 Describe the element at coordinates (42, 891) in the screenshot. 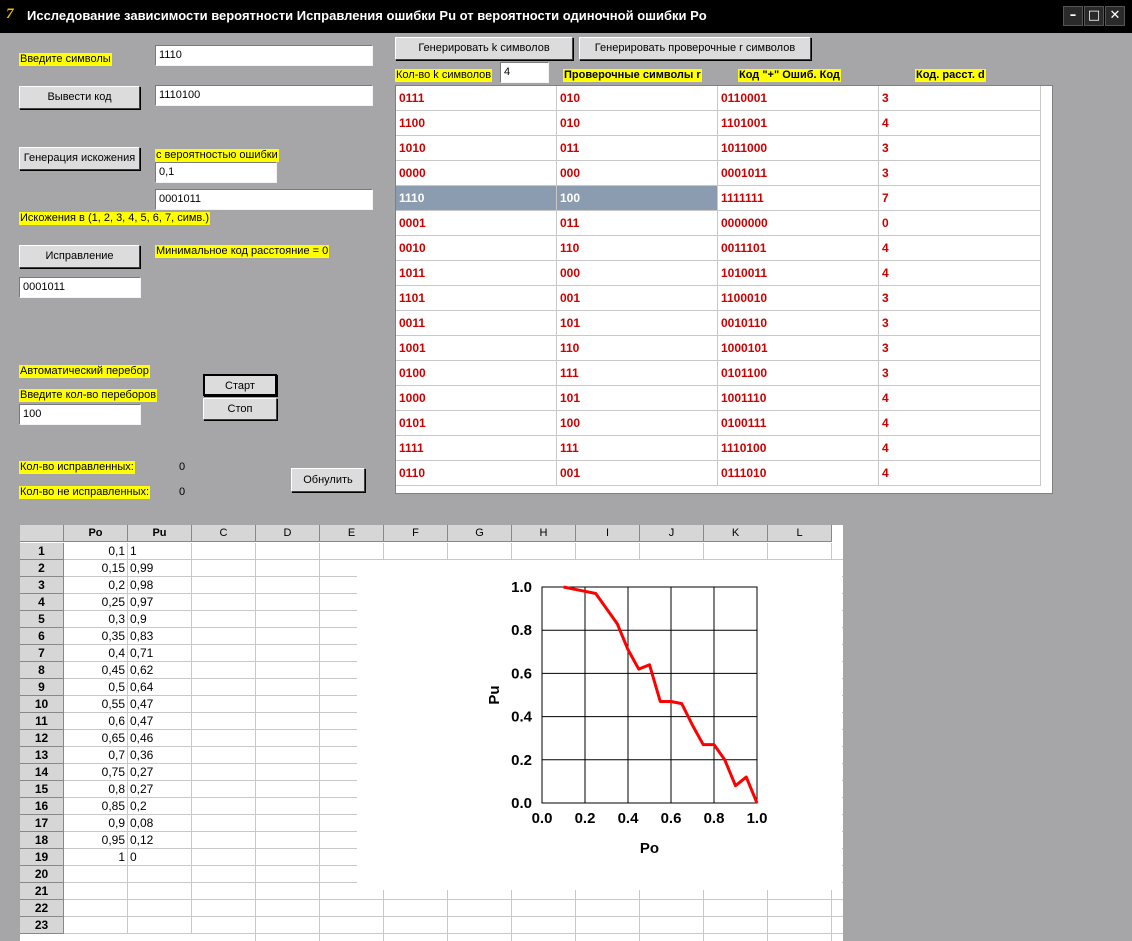

I see `row-header: 21` at that location.